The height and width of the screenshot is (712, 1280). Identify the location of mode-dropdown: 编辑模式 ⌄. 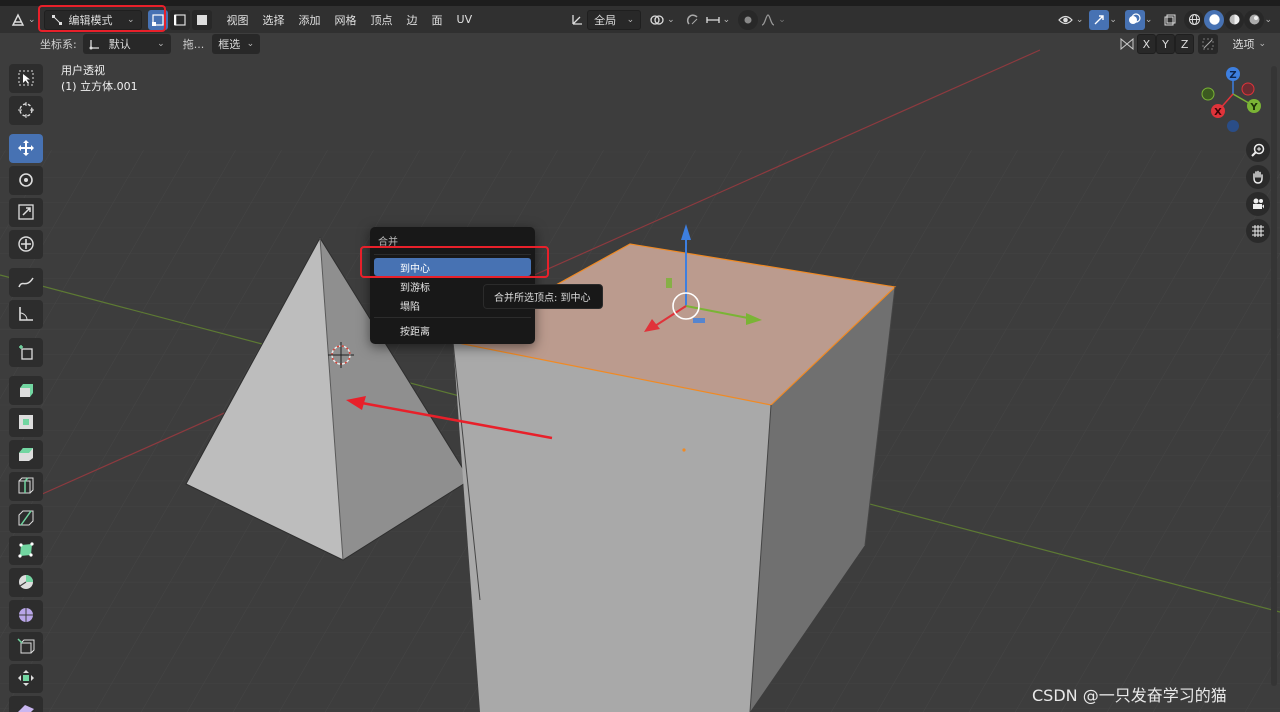
(92, 19).